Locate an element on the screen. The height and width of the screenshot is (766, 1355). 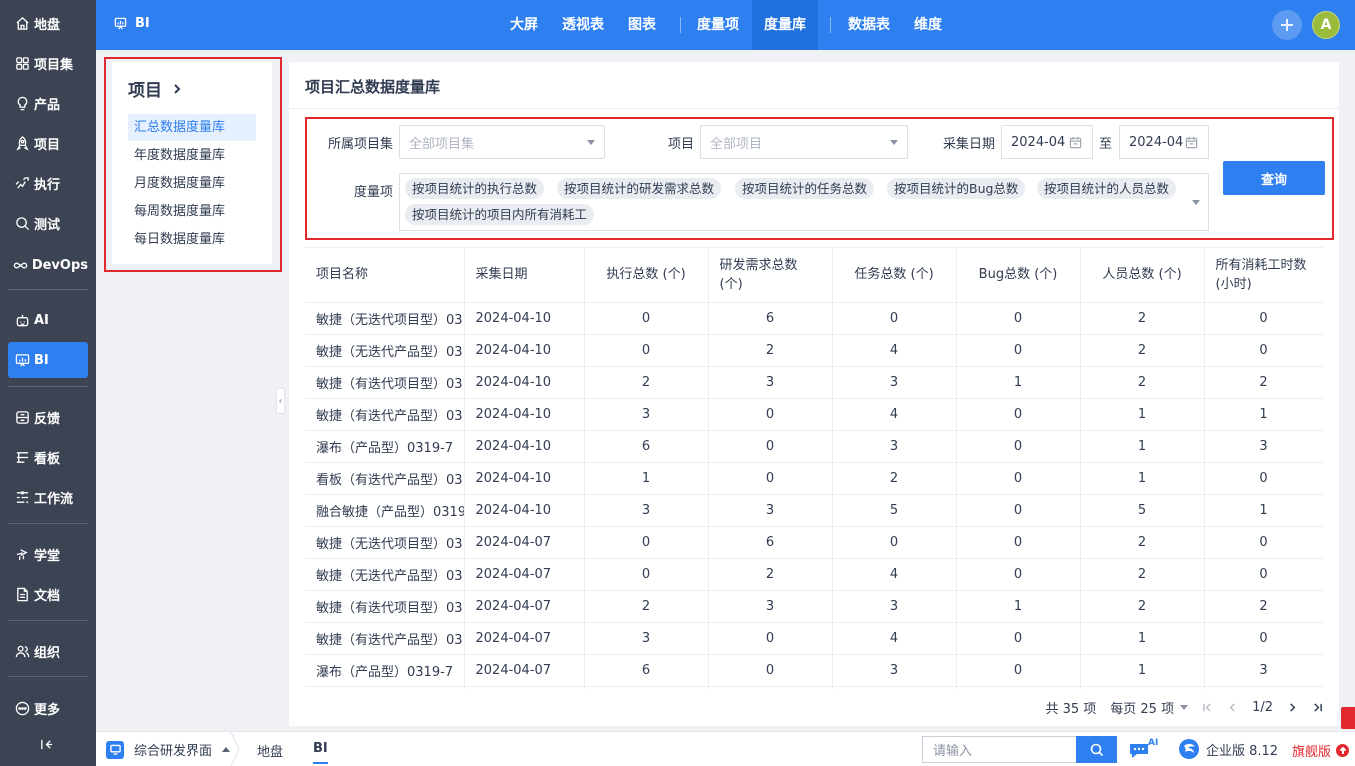
table-cell: 4 is located at coordinates (894, 574).